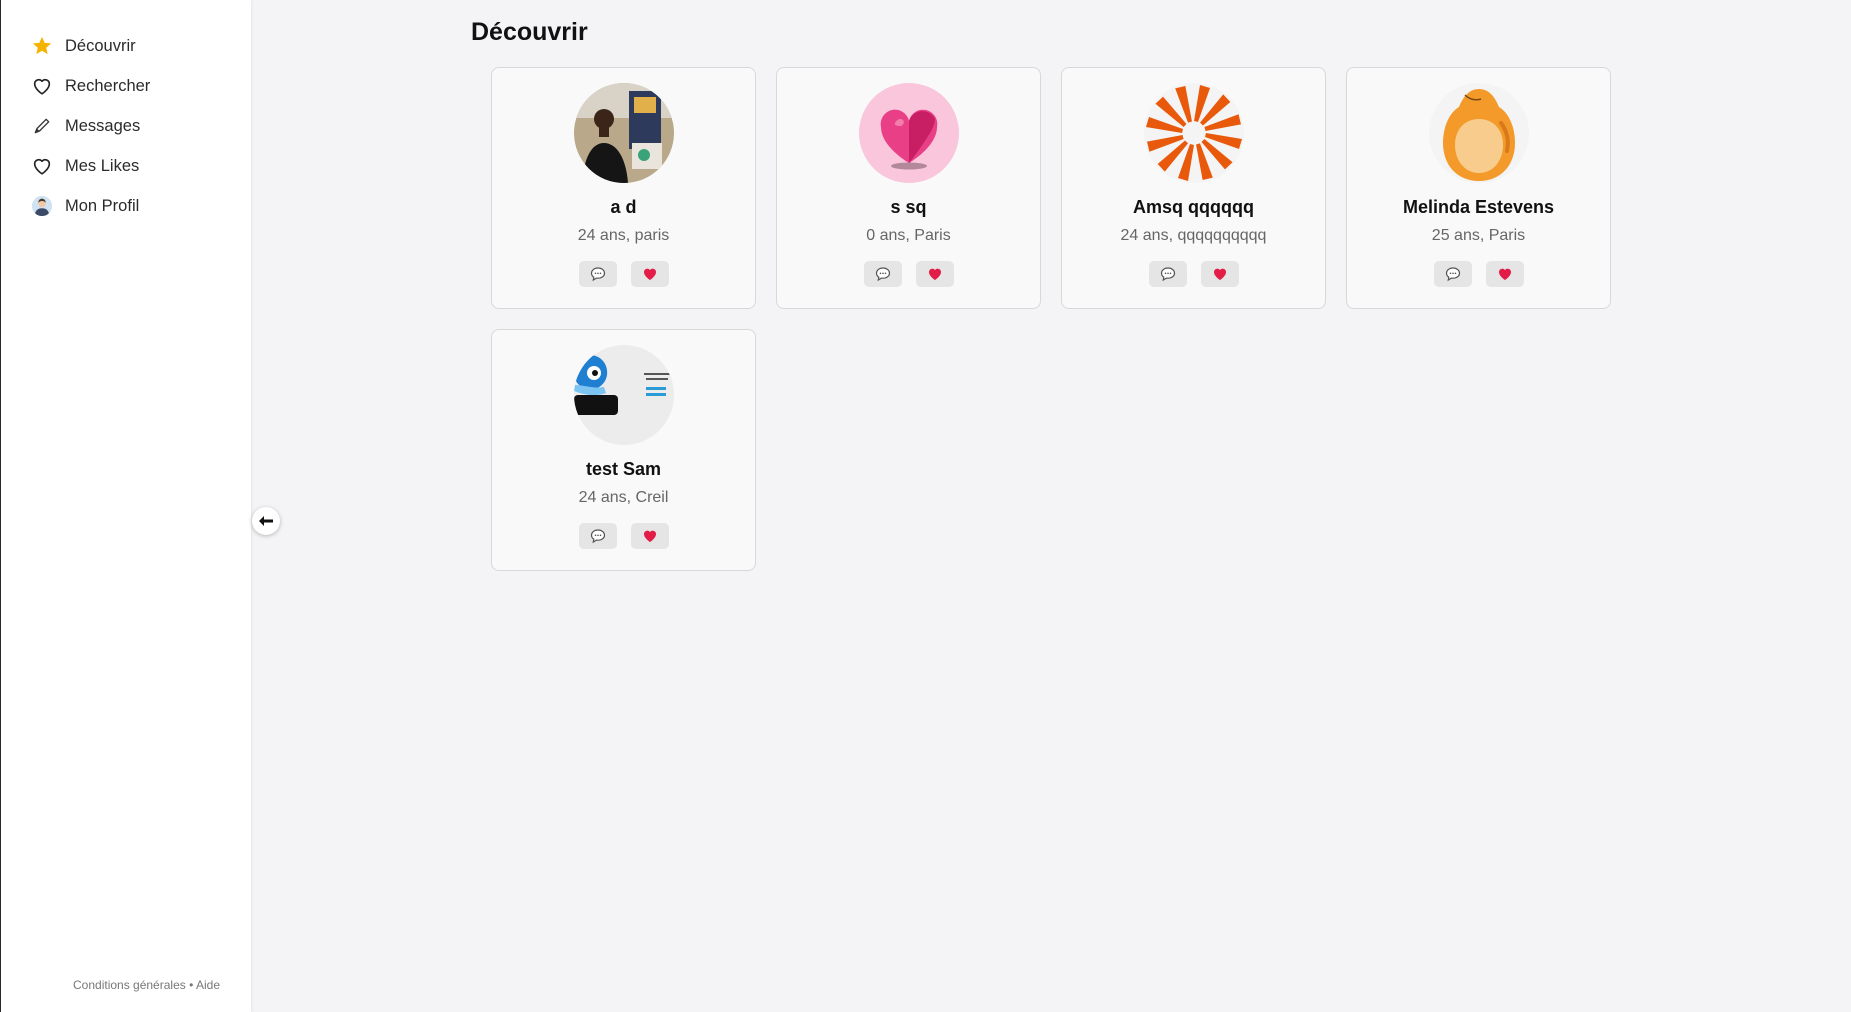 This screenshot has width=1851, height=1012. What do you see at coordinates (623, 497) in the screenshot?
I see `profile-meta: 24 ans, Creil` at bounding box center [623, 497].